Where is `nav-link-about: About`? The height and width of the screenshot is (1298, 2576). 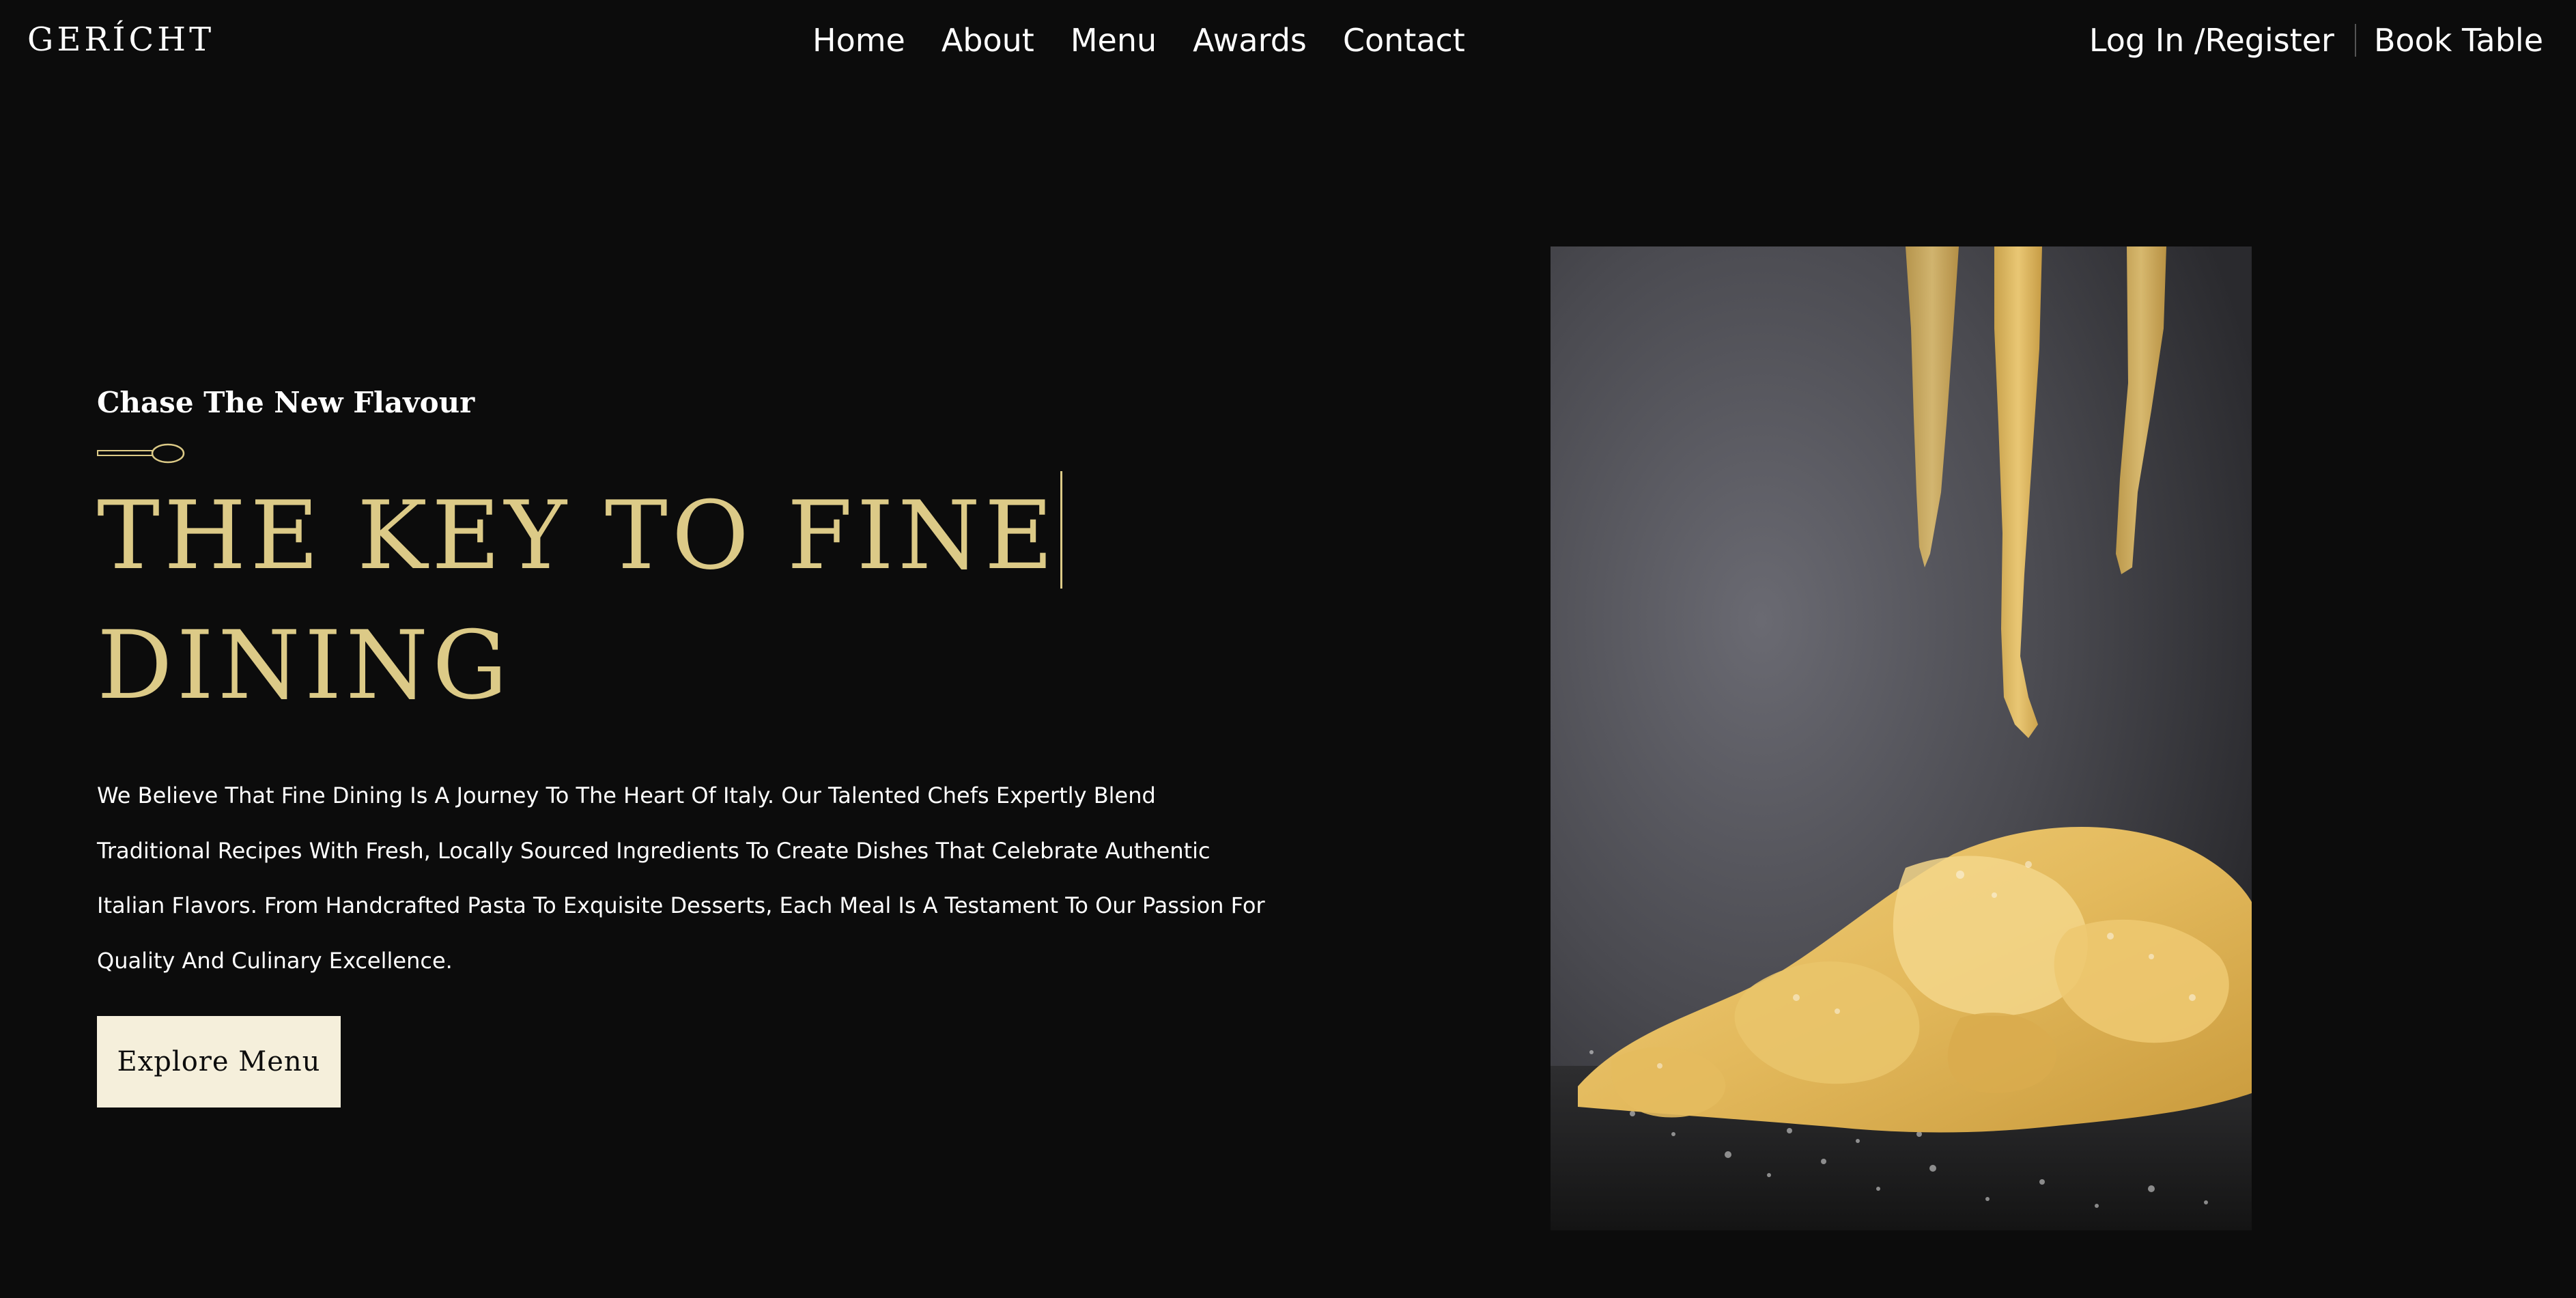
nav-link-about: About is located at coordinates (988, 40).